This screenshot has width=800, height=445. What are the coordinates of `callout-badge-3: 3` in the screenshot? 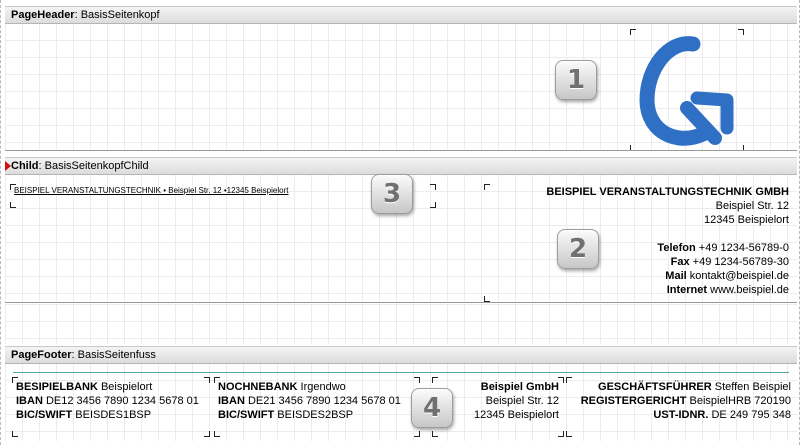 It's located at (392, 194).